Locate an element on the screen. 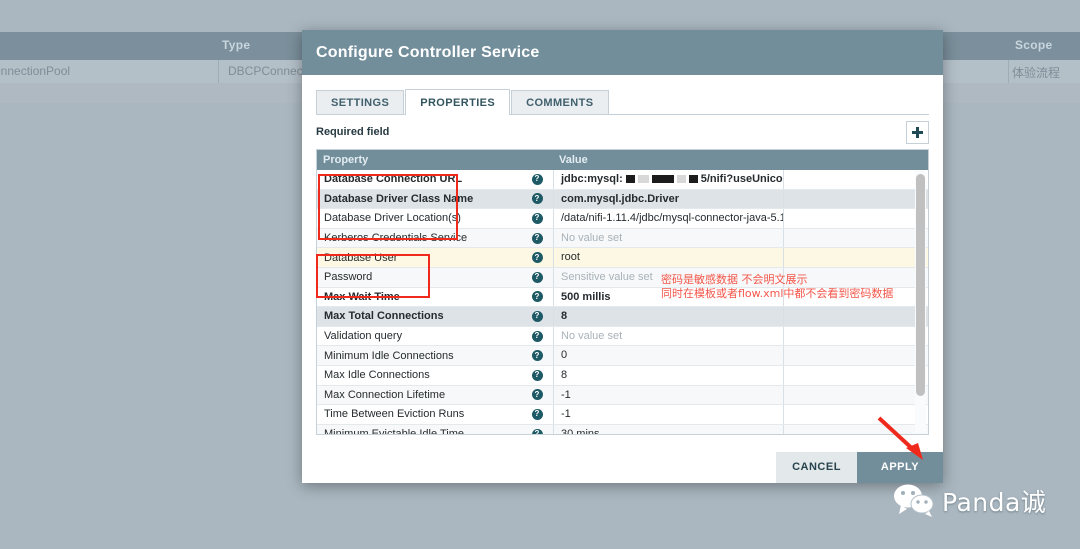 This screenshot has height=549, width=1080. table-row: Database User ? root is located at coordinates (622, 258).